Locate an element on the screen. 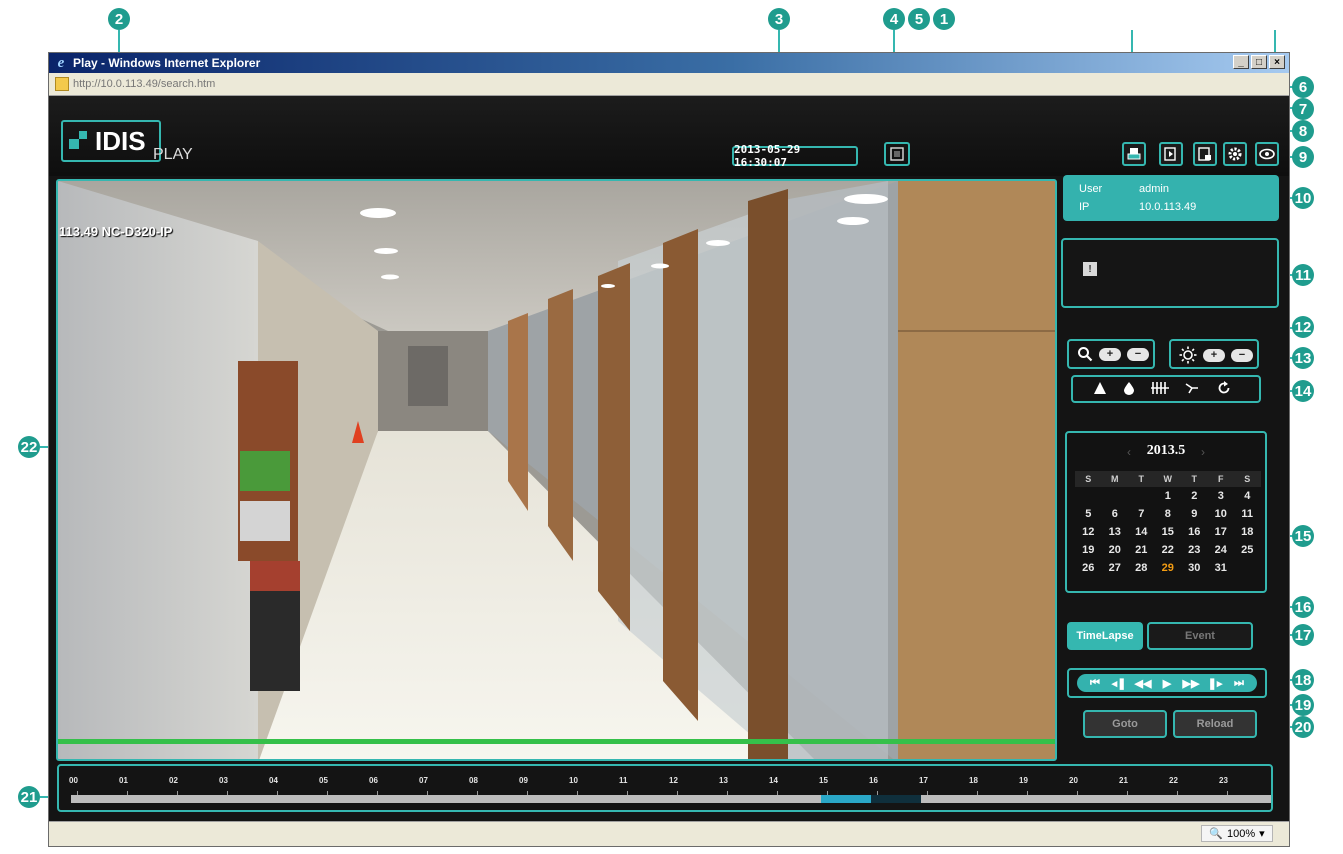 The image size is (1343, 854). zoom-out-button: − is located at coordinates (1138, 354).